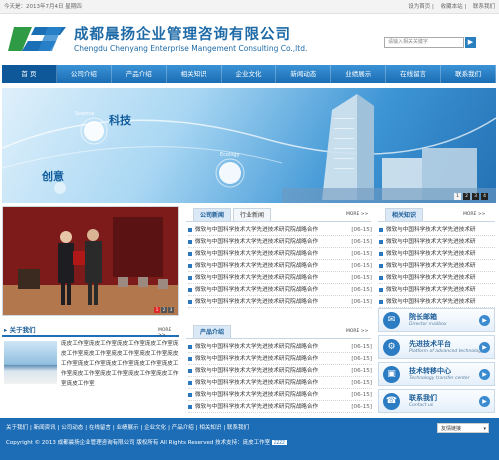  Describe the element at coordinates (183, 428) in the screenshot. I see `footer-link: 产品介绍` at that location.